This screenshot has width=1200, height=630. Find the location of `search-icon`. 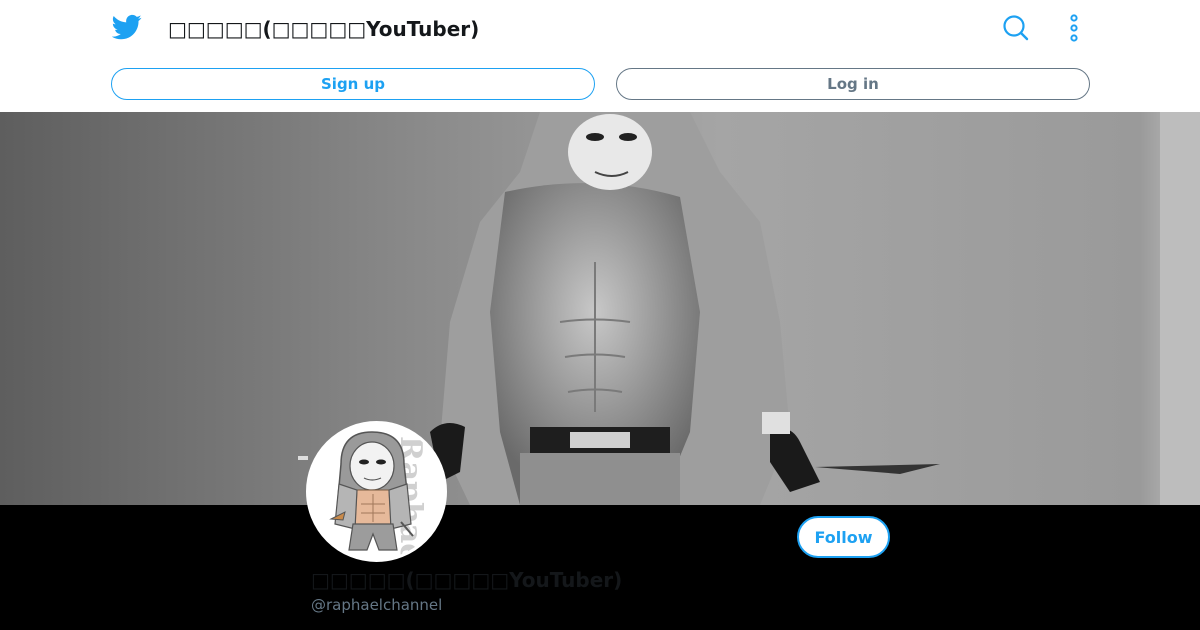

search-icon is located at coordinates (1016, 28).